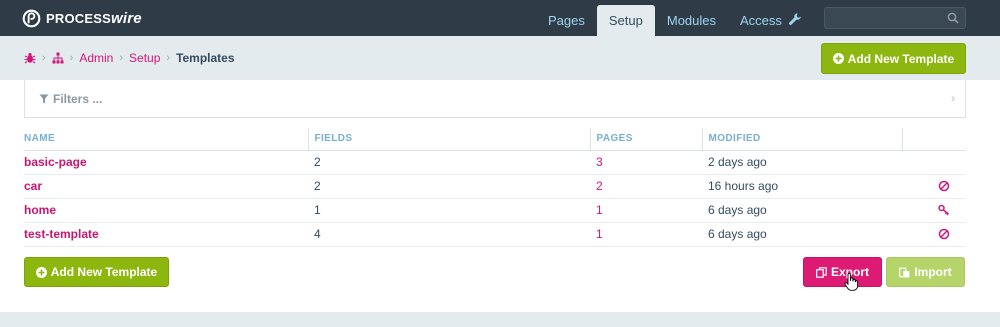  What do you see at coordinates (449, 234) in the screenshot?
I see `template-fields-count: 4` at bounding box center [449, 234].